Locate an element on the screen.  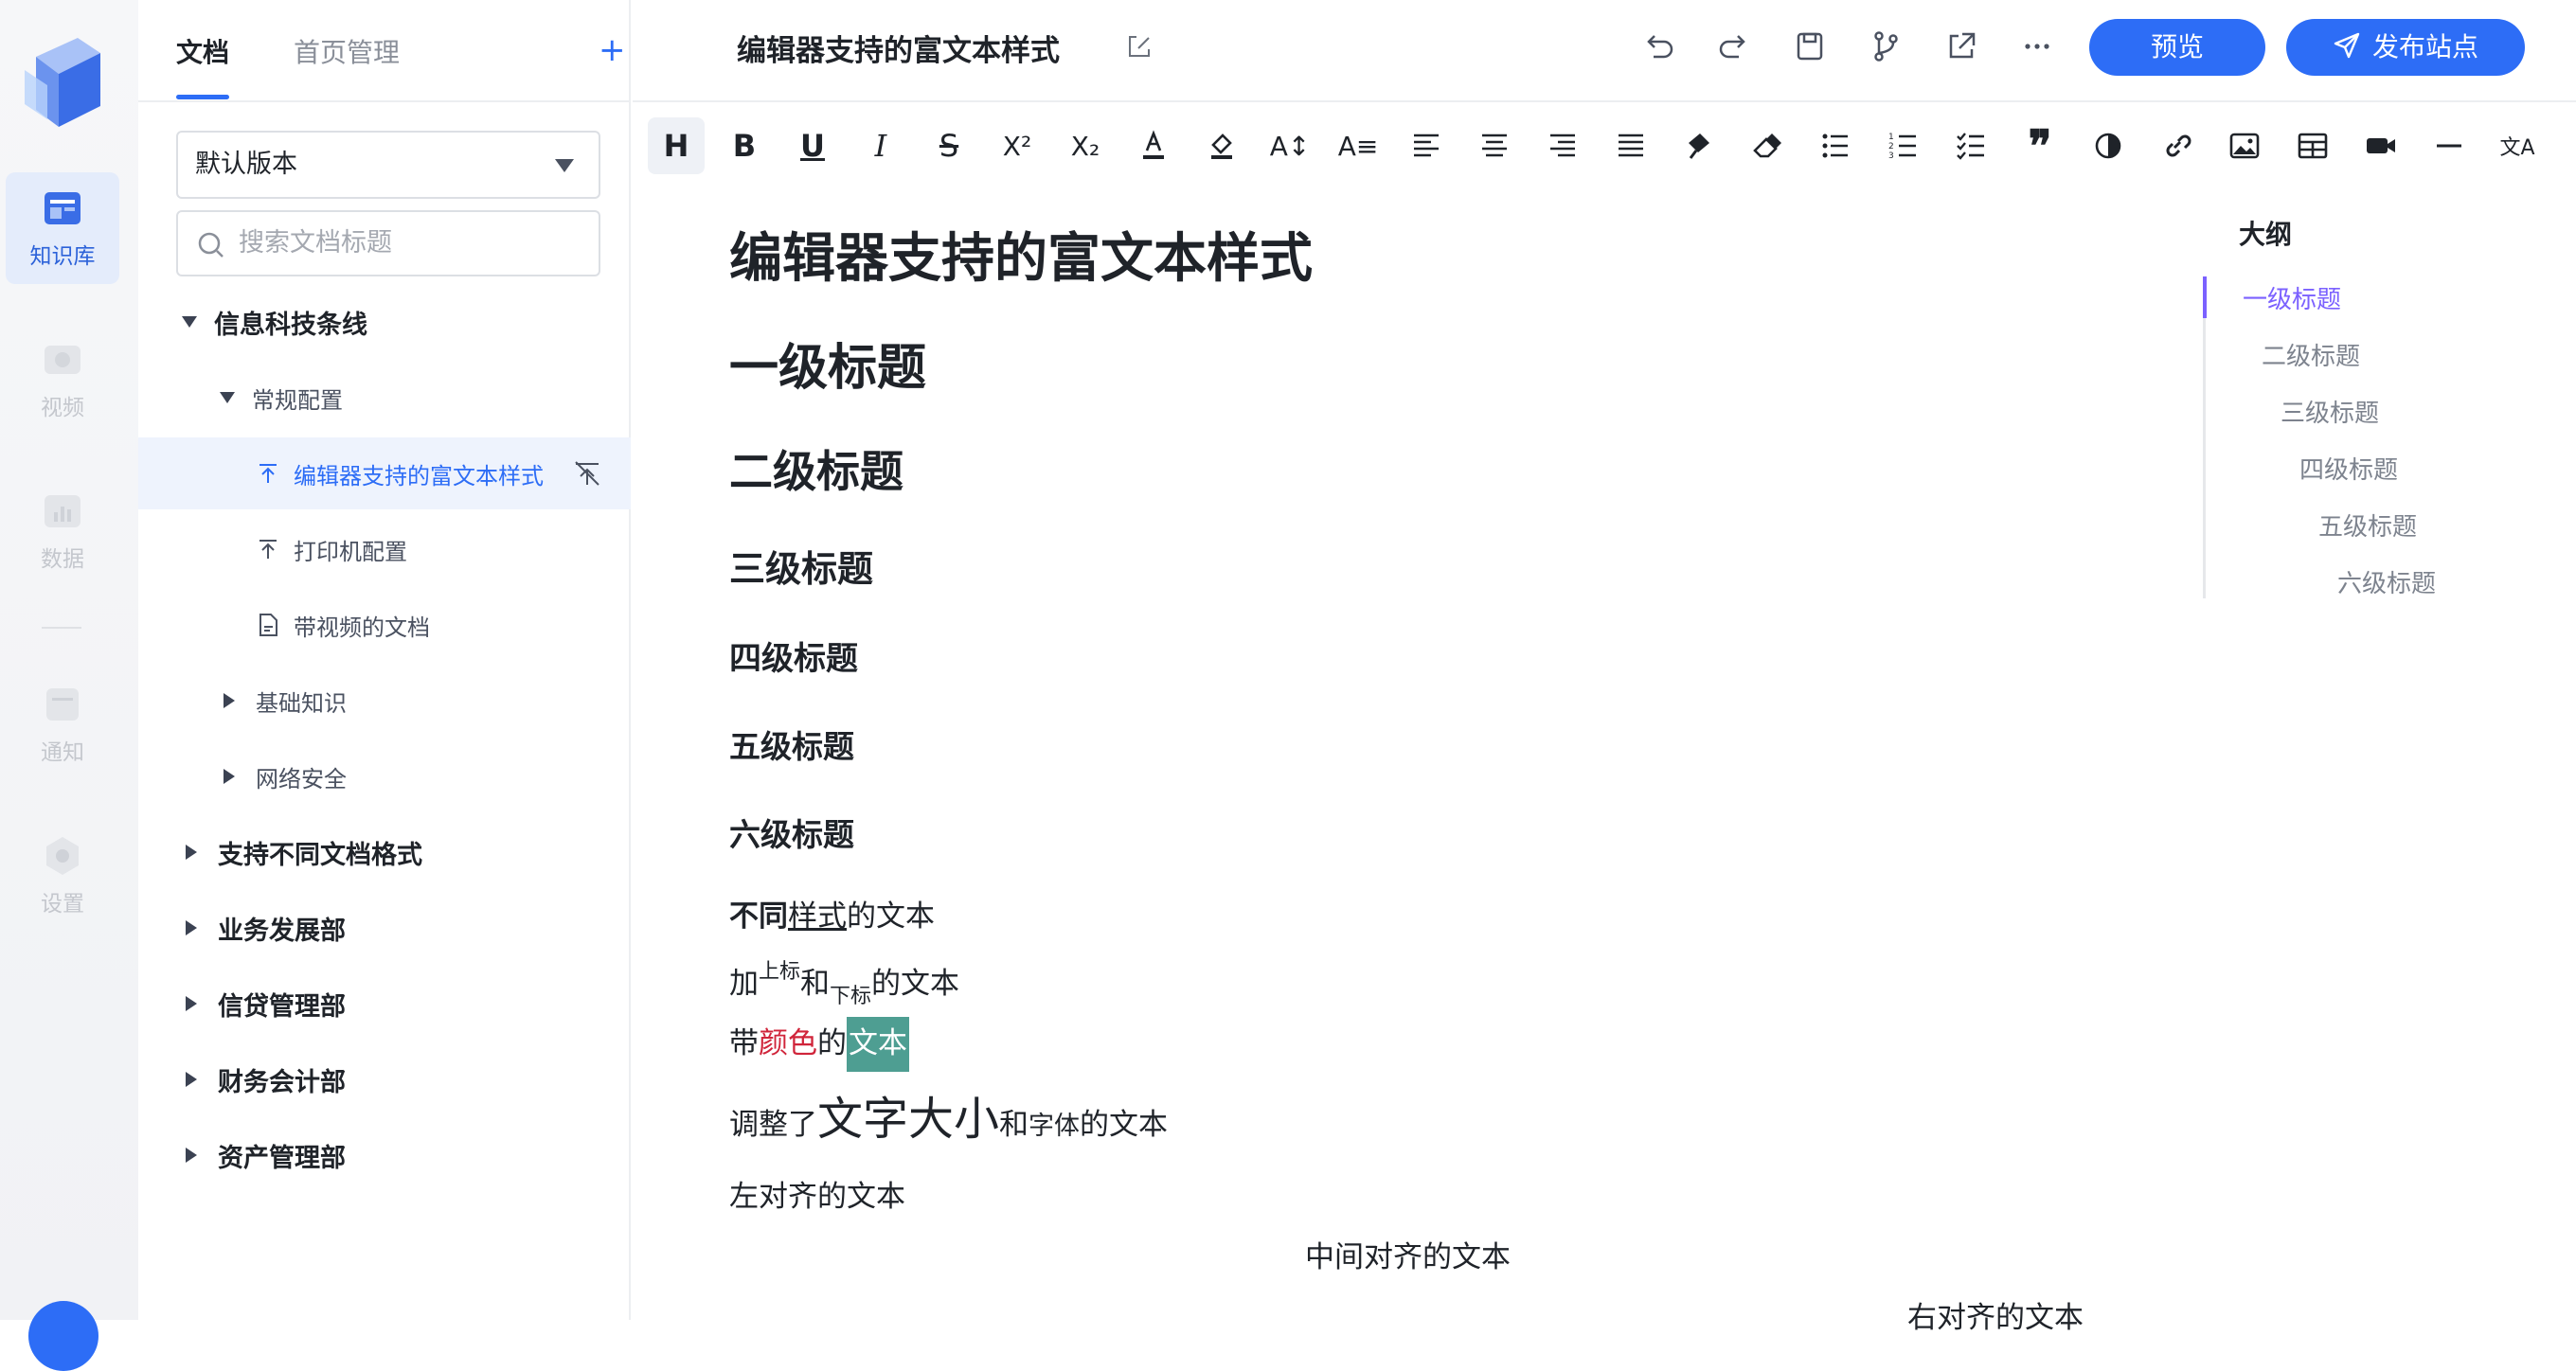
rail-item-data: 数据 is located at coordinates (62, 531).